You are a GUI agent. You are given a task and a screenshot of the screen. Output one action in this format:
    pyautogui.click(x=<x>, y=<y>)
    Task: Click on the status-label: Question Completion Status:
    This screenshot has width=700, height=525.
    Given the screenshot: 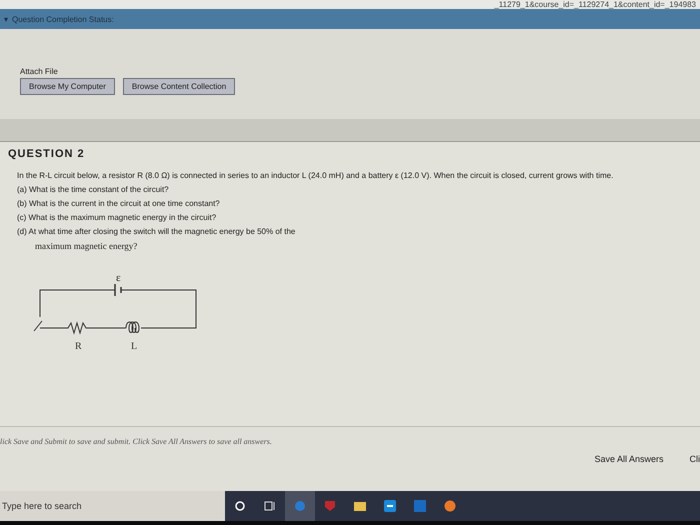 What is the action you would take?
    pyautogui.click(x=63, y=19)
    